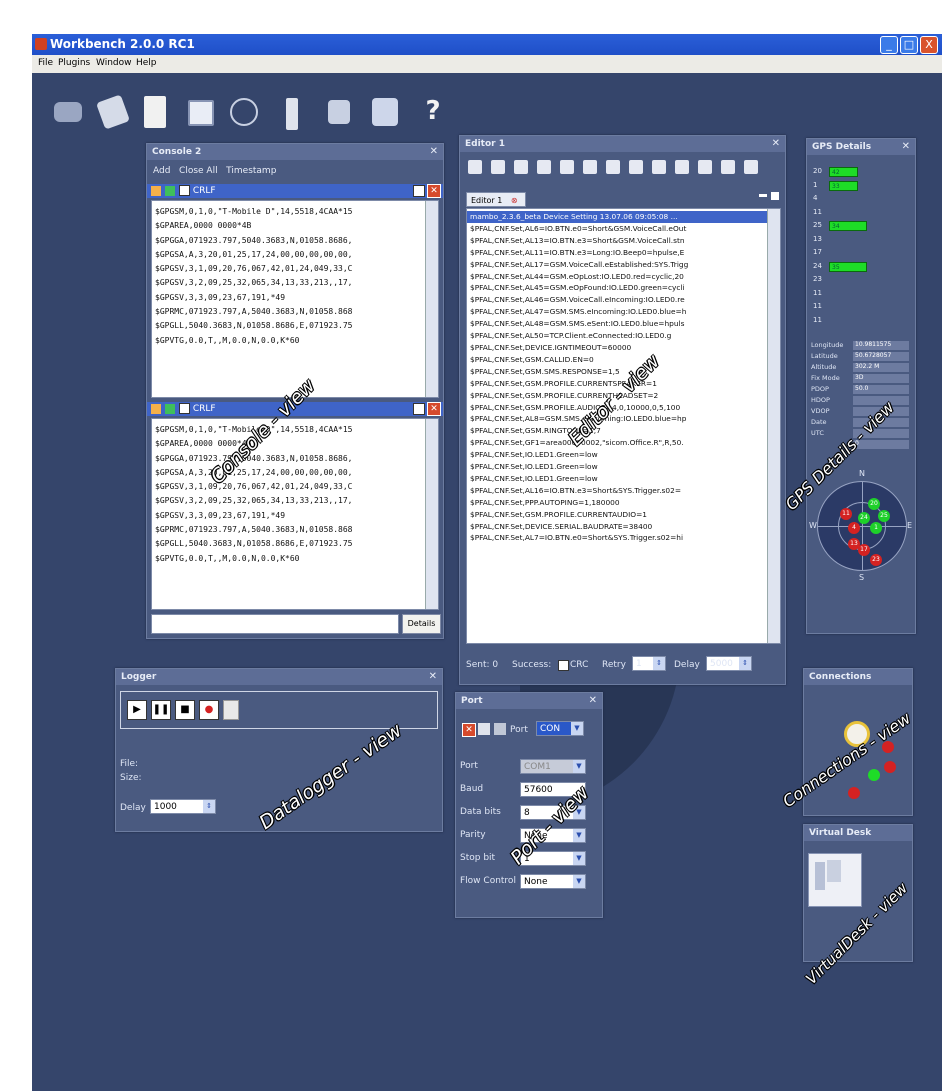 The height and width of the screenshot is (1091, 942). Describe the element at coordinates (198, 171) in the screenshot. I see `console-close-all-button: Close All` at that location.